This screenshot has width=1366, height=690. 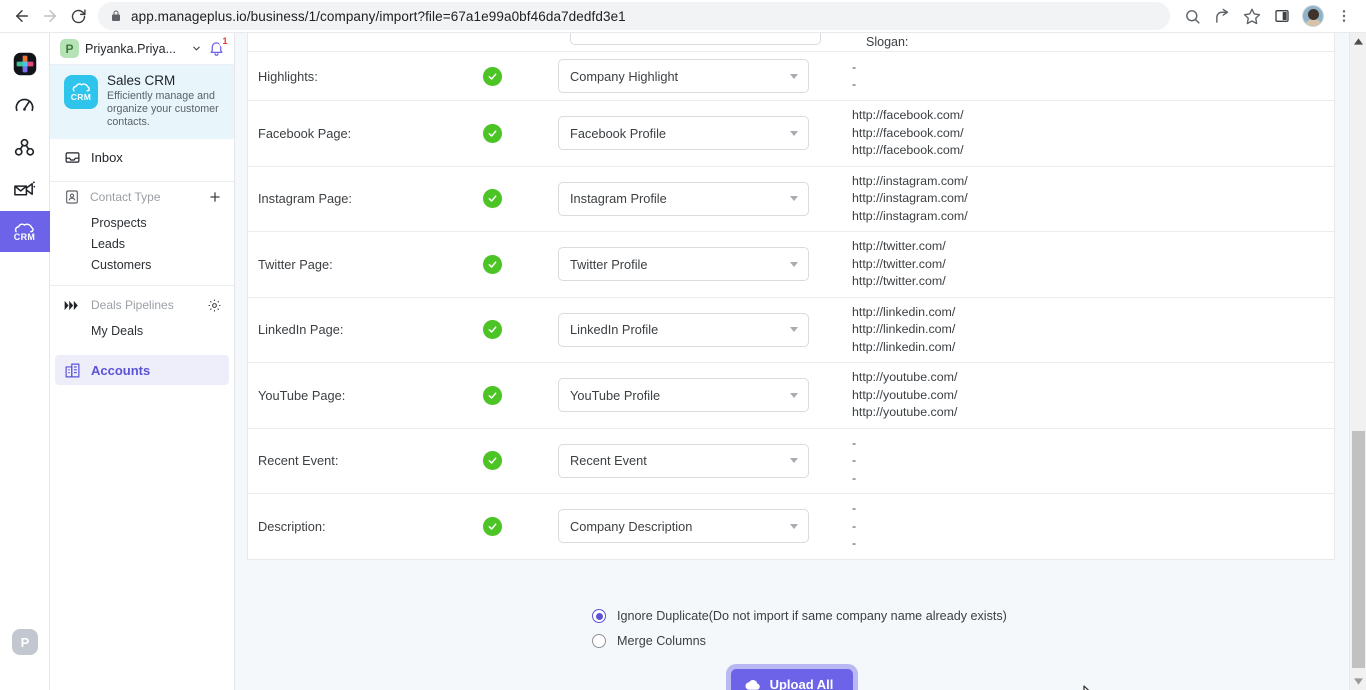 I want to click on browser-menu-button, so click(x=1344, y=16).